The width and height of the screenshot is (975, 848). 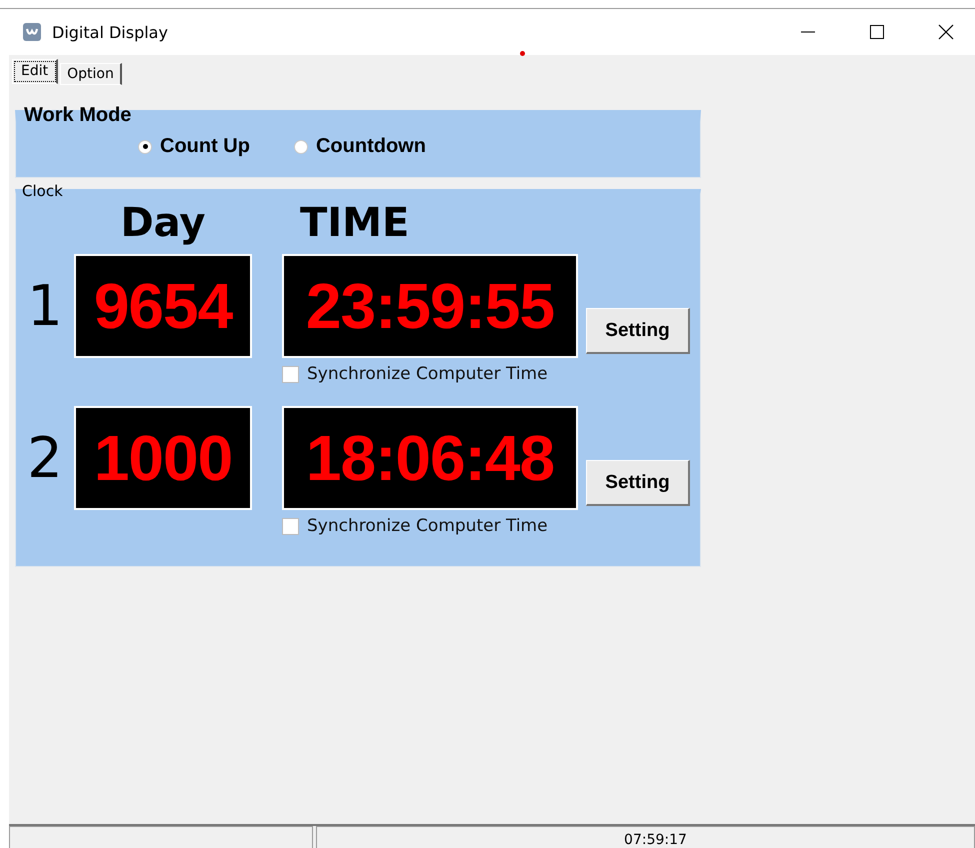 I want to click on window-title: Digital Display, so click(x=110, y=32).